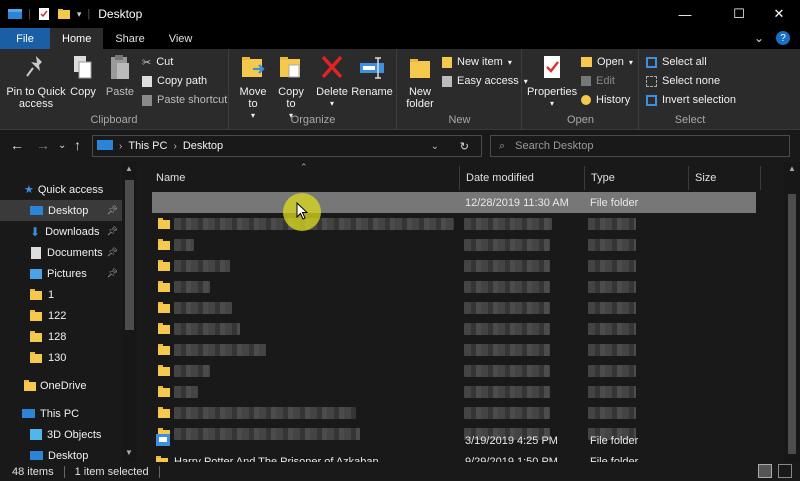 This screenshot has width=800, height=481. Describe the element at coordinates (522, 178) in the screenshot. I see `column-date-modified: Date modified` at that location.